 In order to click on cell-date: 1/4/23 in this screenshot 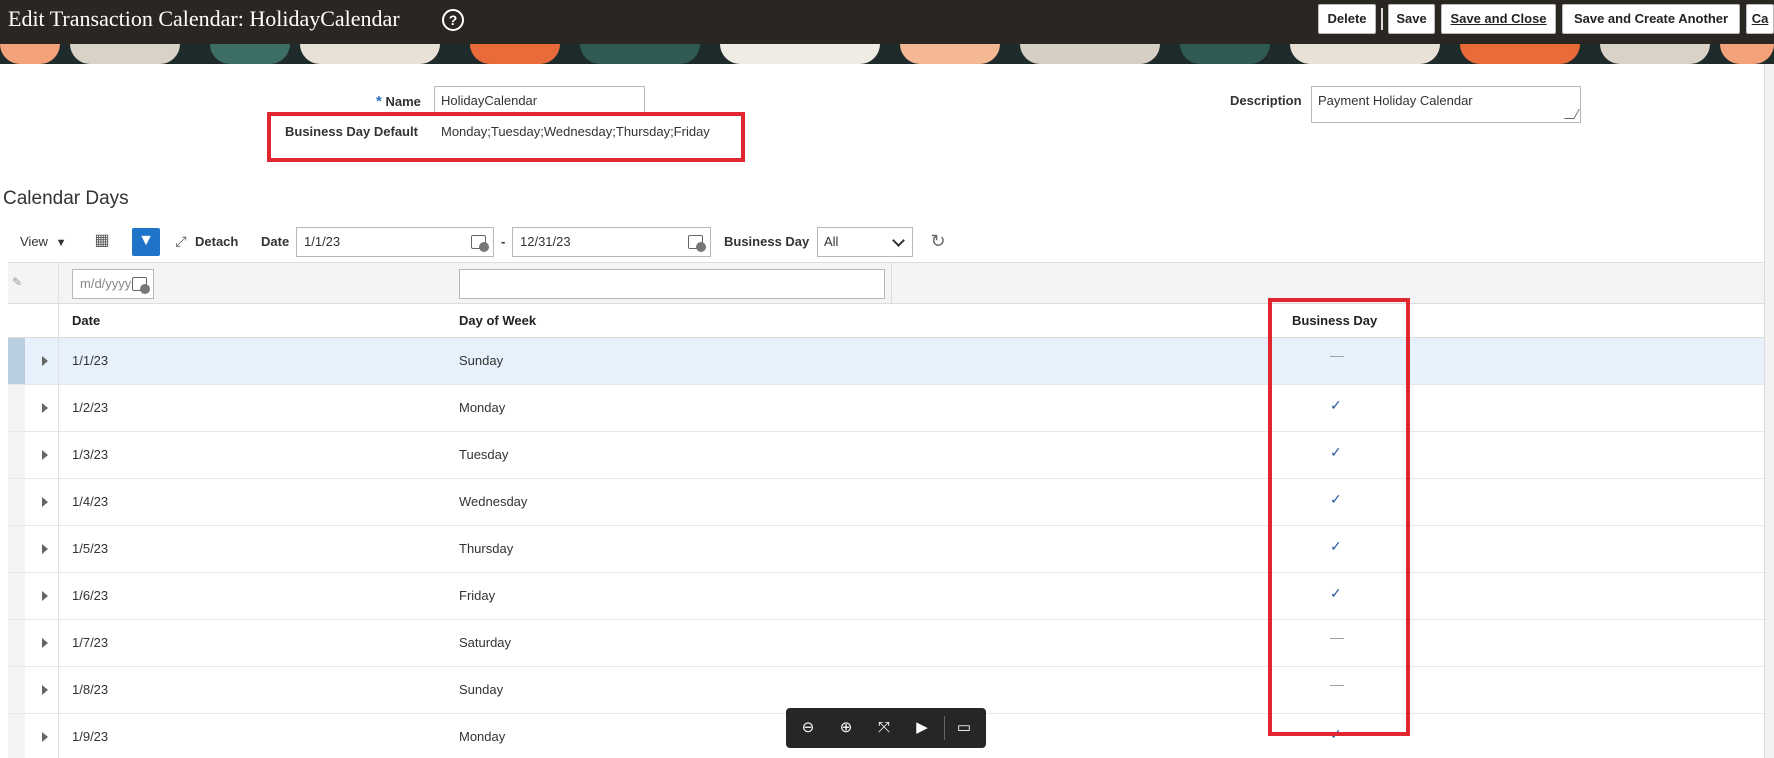, I will do `click(90, 501)`.